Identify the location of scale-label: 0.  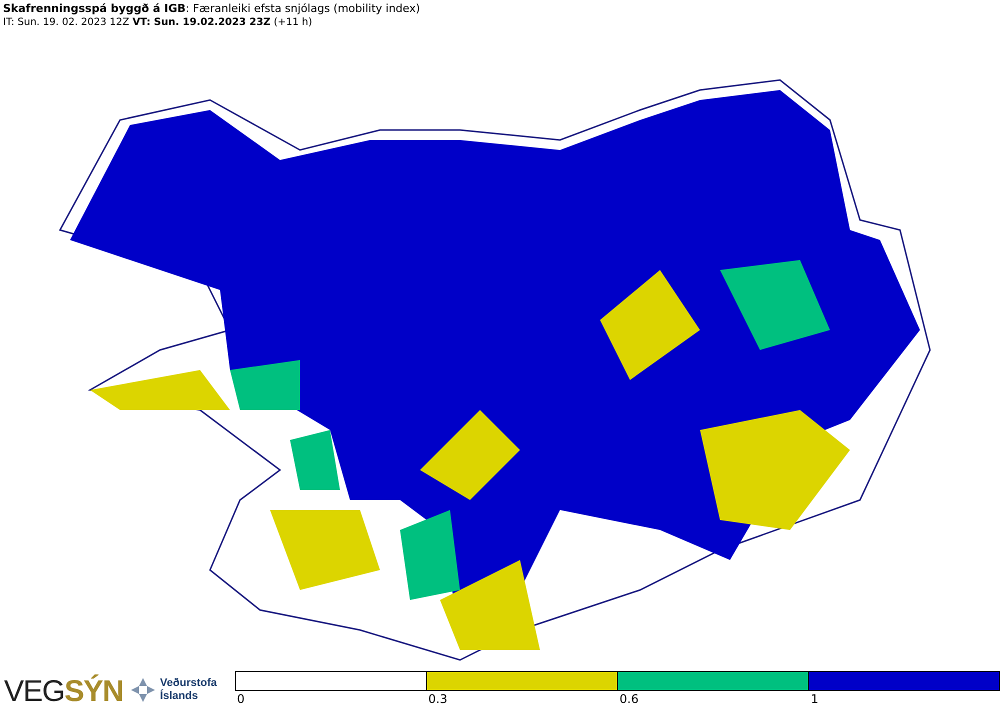
(241, 699).